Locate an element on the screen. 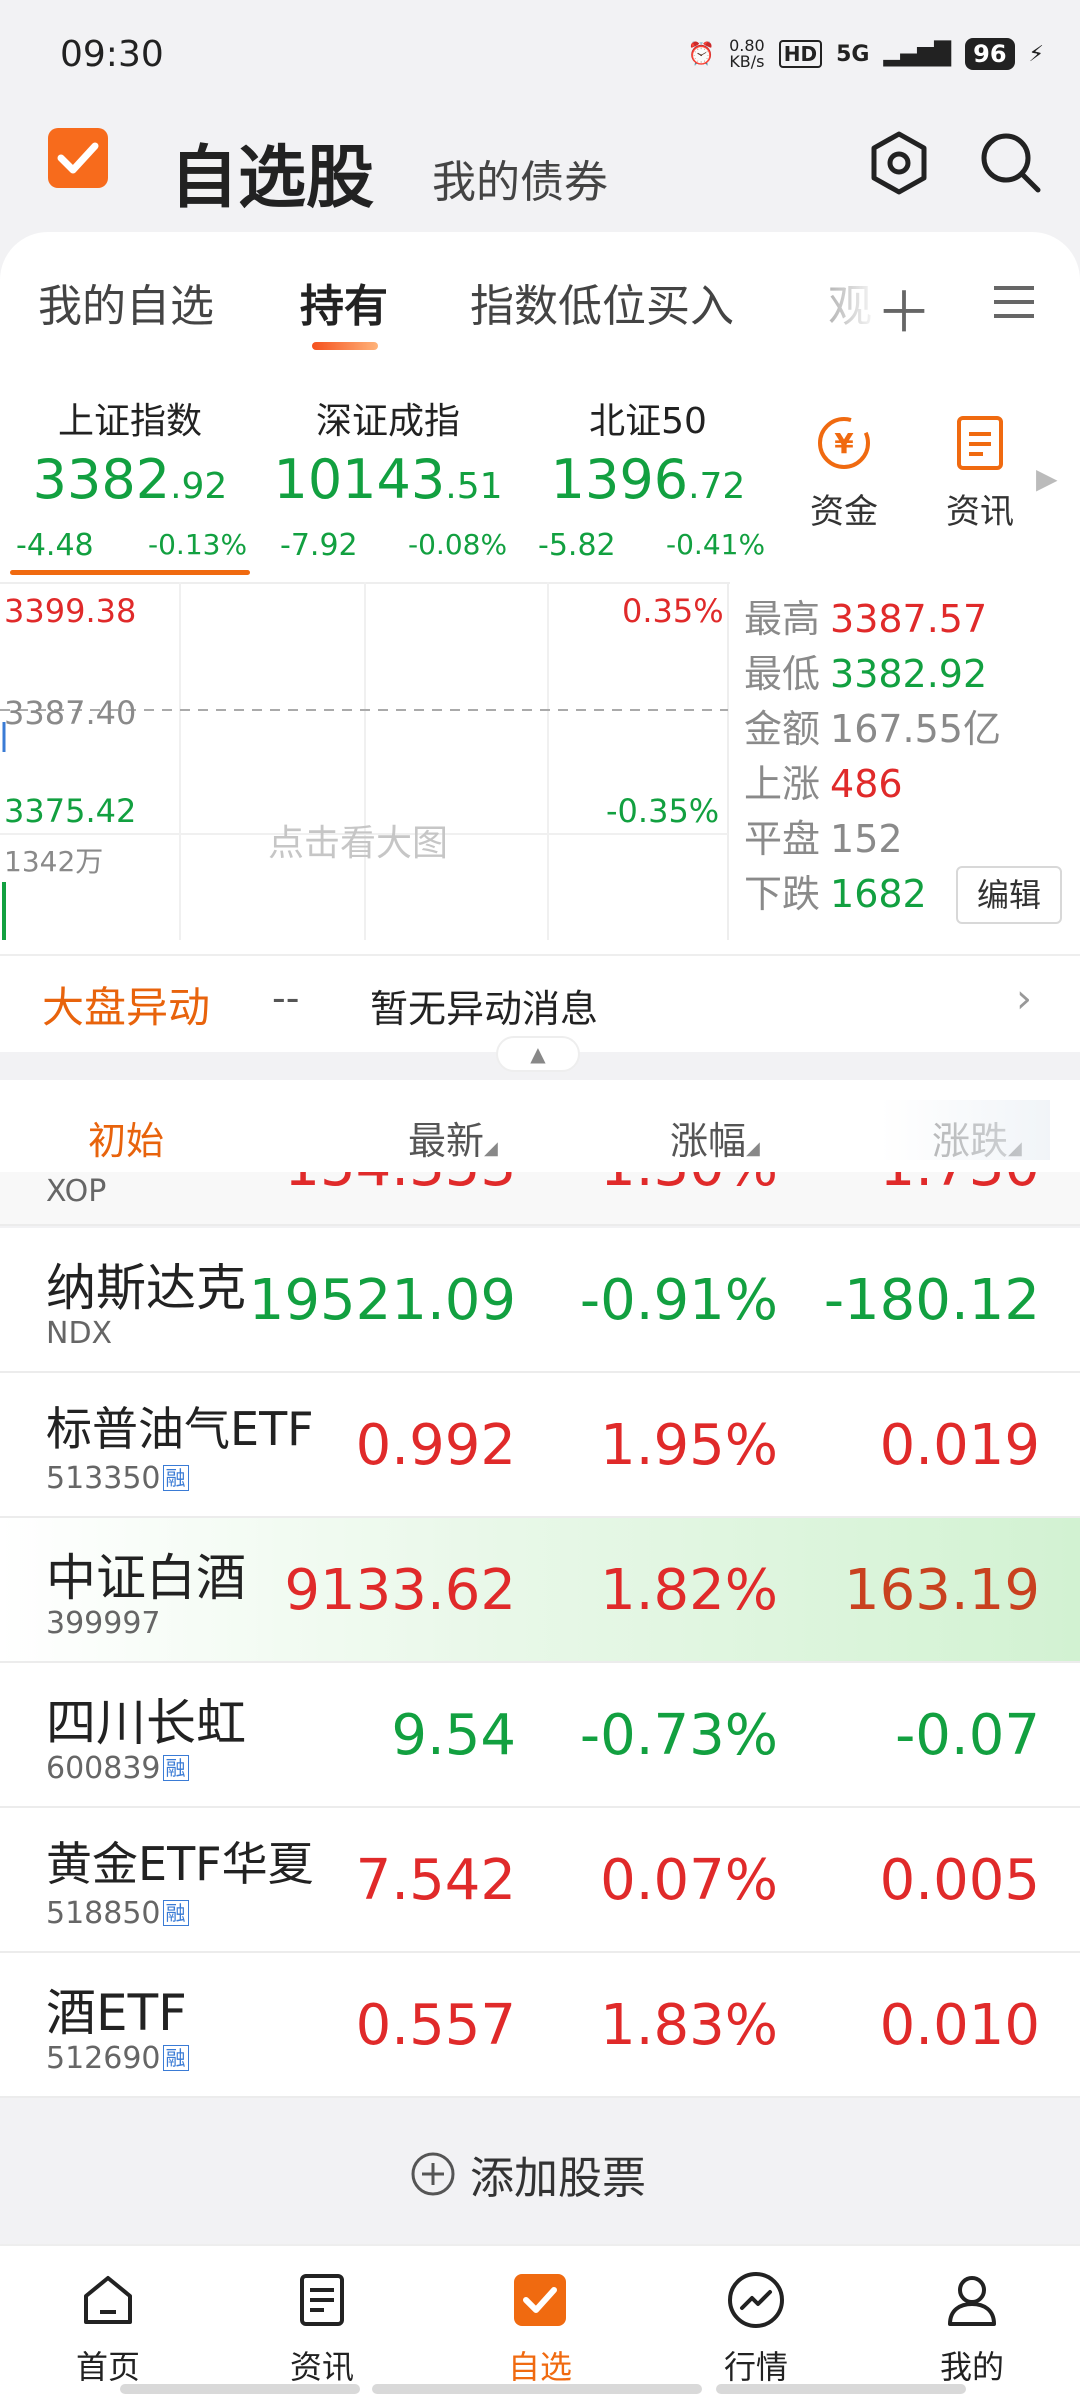 The width and height of the screenshot is (1080, 2400). stat-label: 金额 is located at coordinates (782, 729).